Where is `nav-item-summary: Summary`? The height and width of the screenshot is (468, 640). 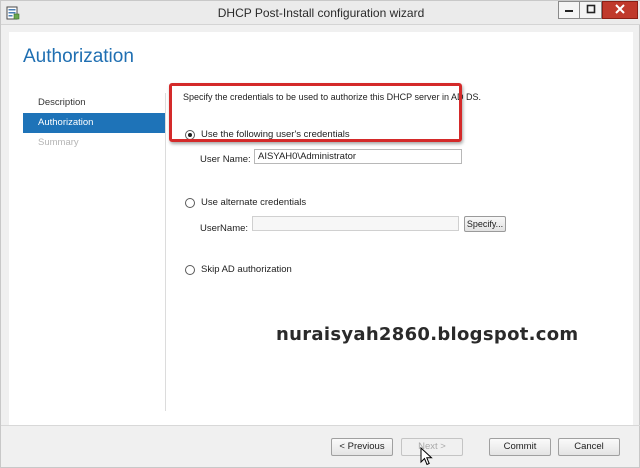
nav-item-summary: Summary is located at coordinates (58, 142).